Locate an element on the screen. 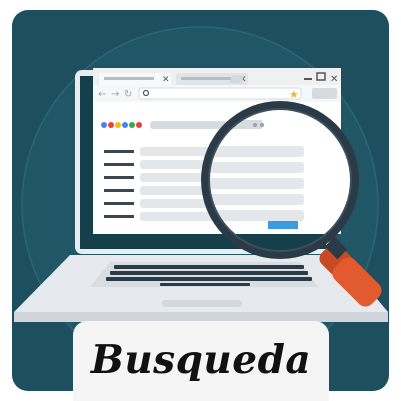 This screenshot has height=401, width=401. caption-box: Busqueda is located at coordinates (201, 361).